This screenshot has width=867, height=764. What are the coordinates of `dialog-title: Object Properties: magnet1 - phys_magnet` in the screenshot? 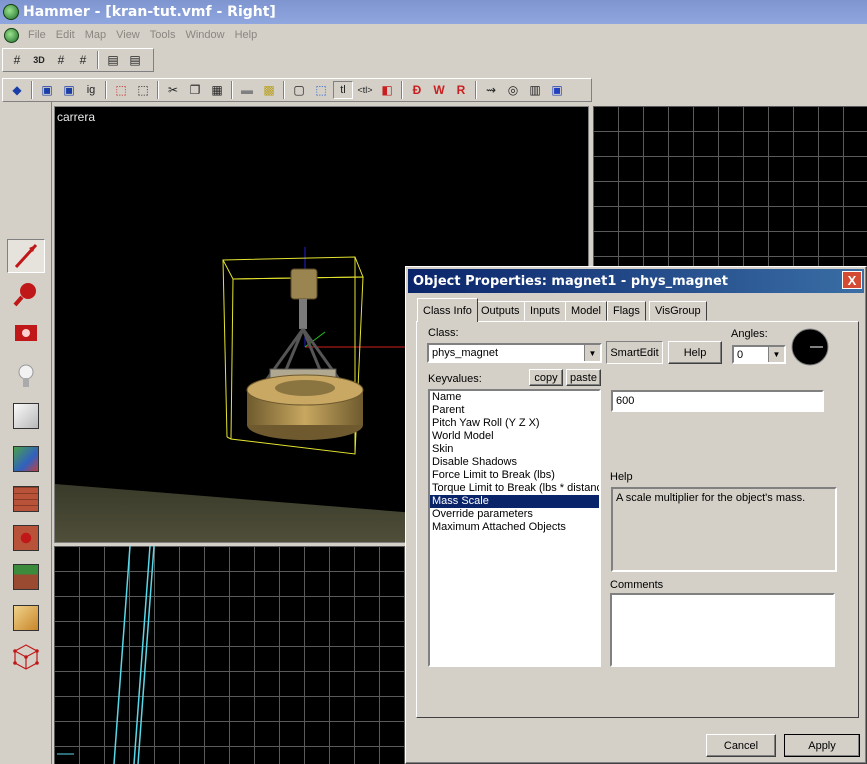 It's located at (571, 281).